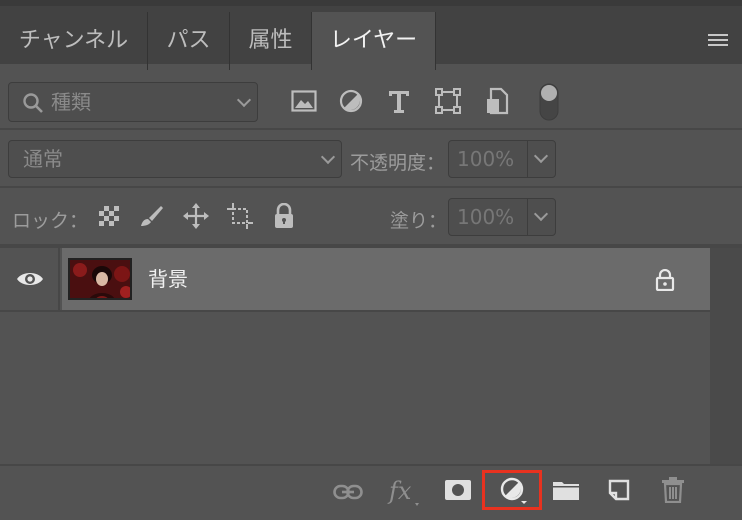  What do you see at coordinates (271, 41) in the screenshot?
I see `tab-properties: 属性` at bounding box center [271, 41].